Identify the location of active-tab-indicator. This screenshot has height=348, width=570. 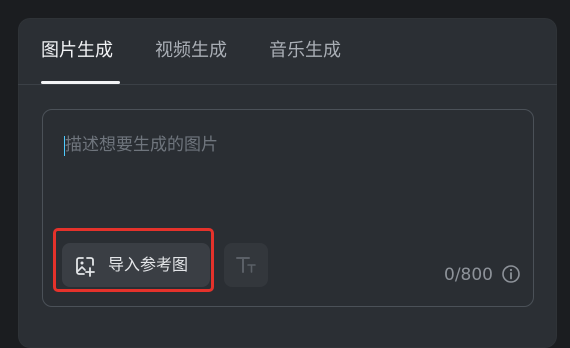
(80, 82).